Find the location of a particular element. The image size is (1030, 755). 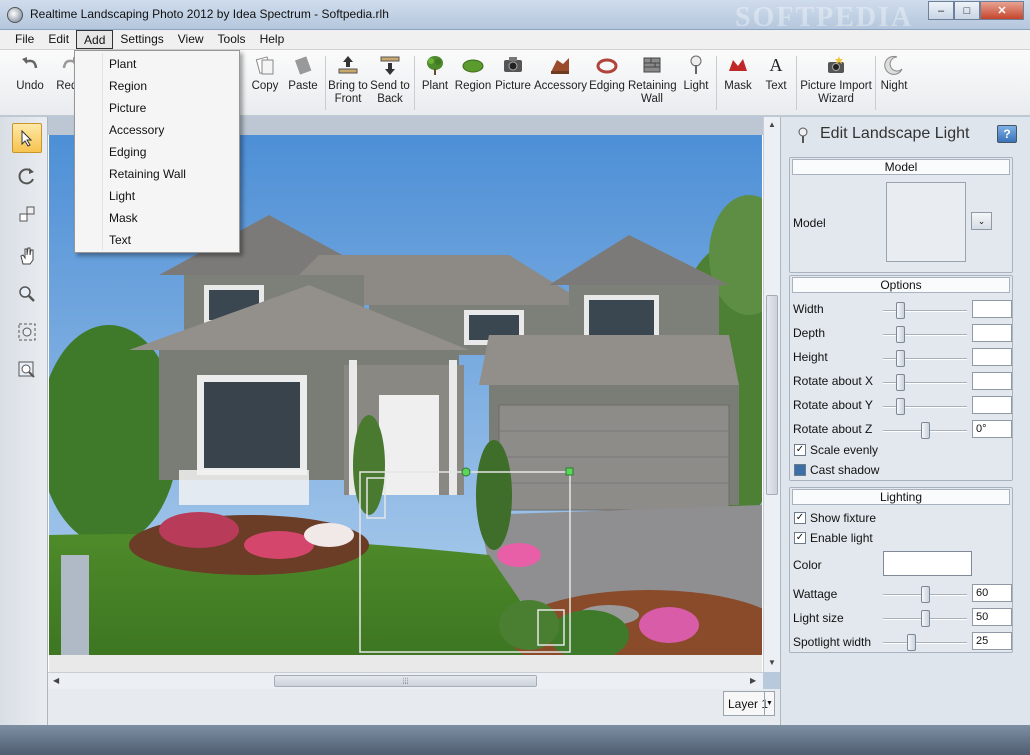

help-button: ? is located at coordinates (1007, 134).